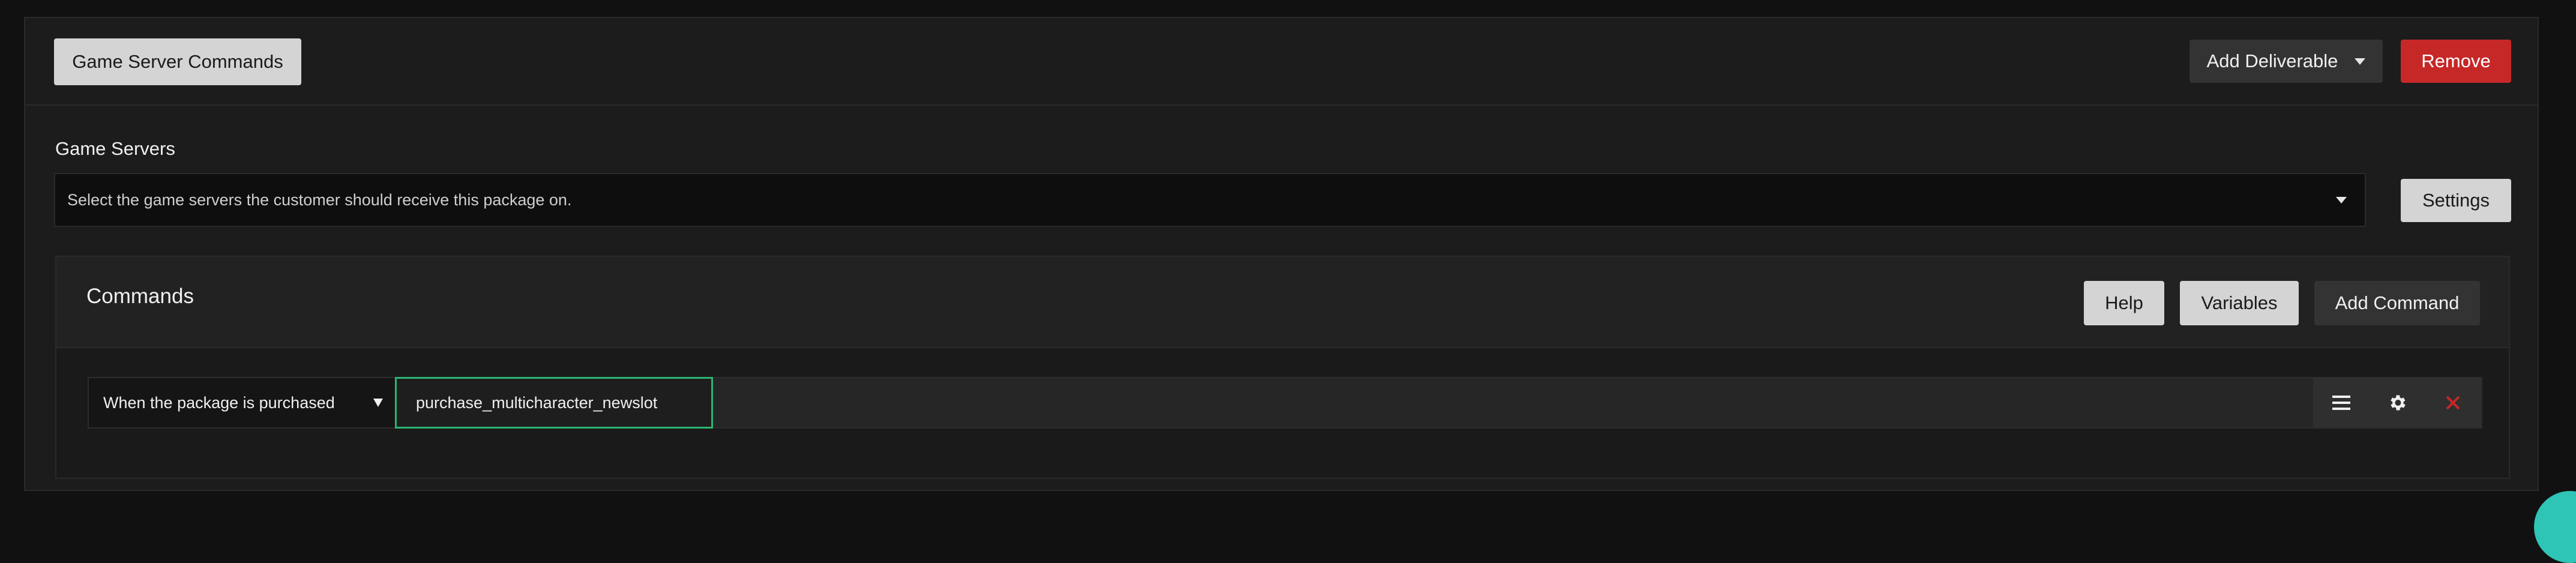 The image size is (2576, 563). What do you see at coordinates (2555, 527) in the screenshot?
I see `chat-launcher-button` at bounding box center [2555, 527].